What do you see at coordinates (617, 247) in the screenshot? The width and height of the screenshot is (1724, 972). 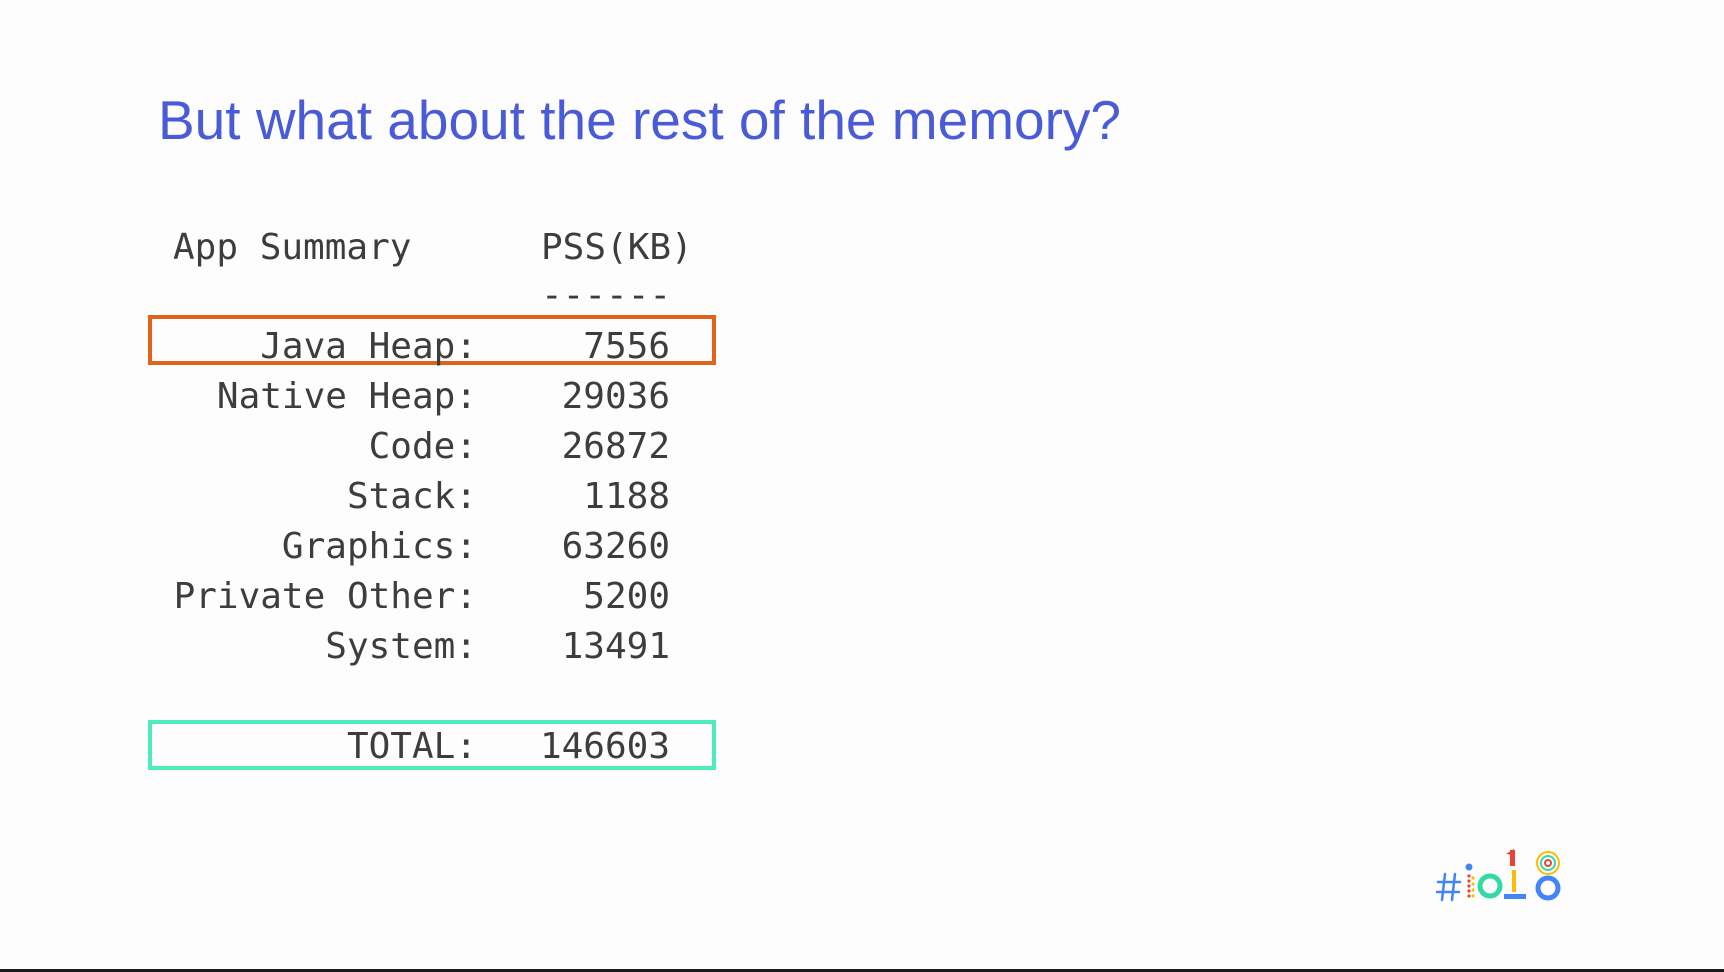 I see `header-pss-kb: PSS(KB)` at bounding box center [617, 247].